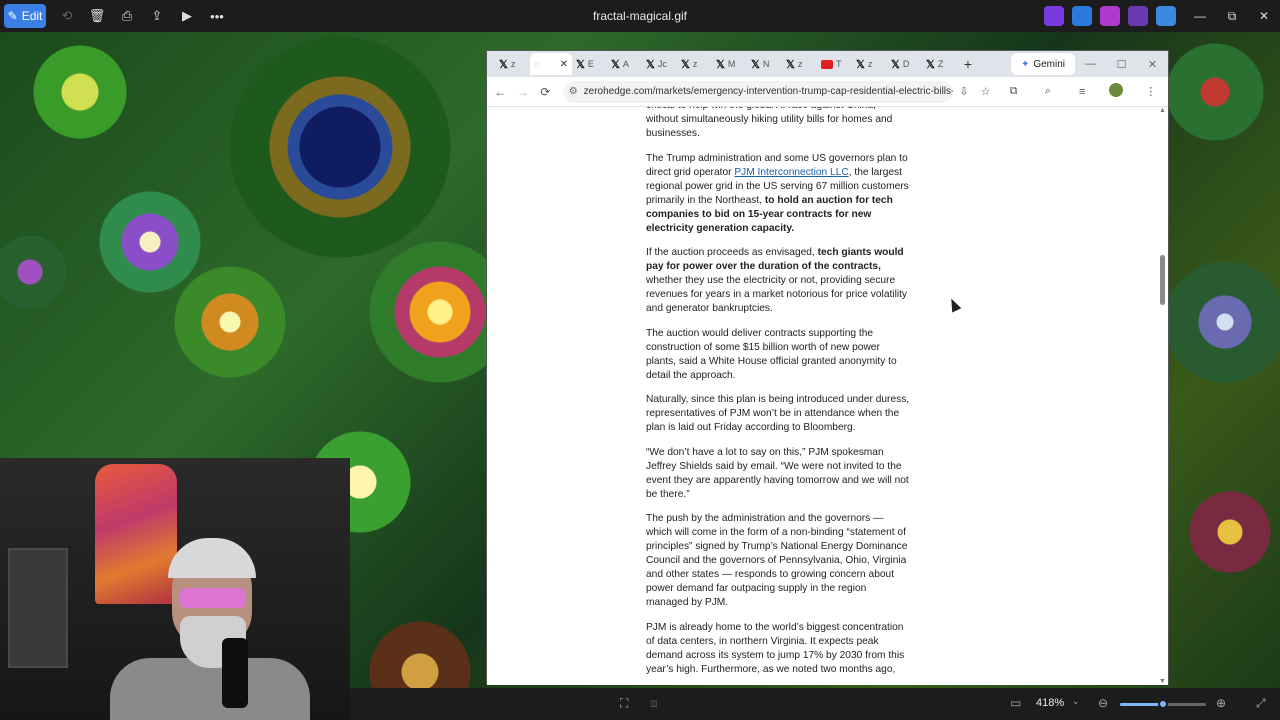 The width and height of the screenshot is (1280, 720). What do you see at coordinates (217, 16) in the screenshot?
I see `more-options-icon: •••` at bounding box center [217, 16].